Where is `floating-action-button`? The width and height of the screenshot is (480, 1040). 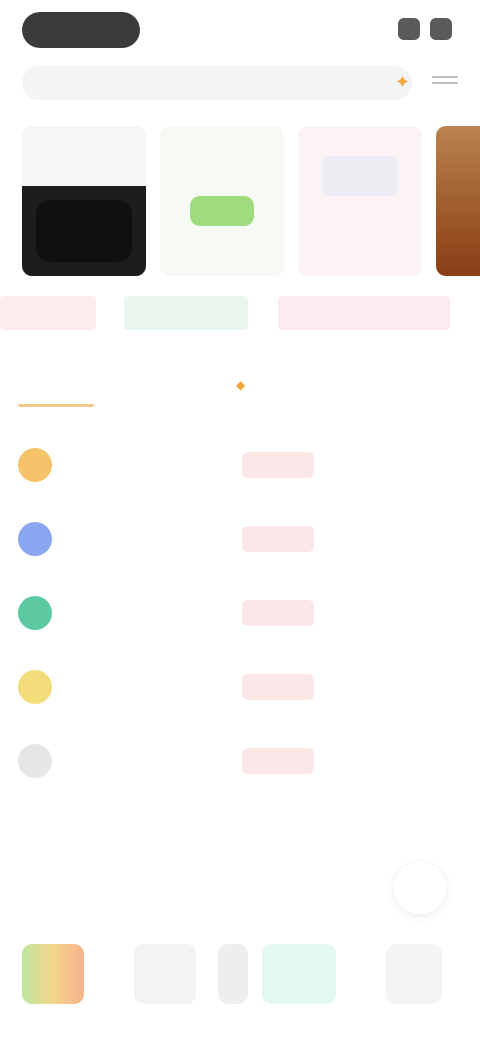 floating-action-button is located at coordinates (420, 888).